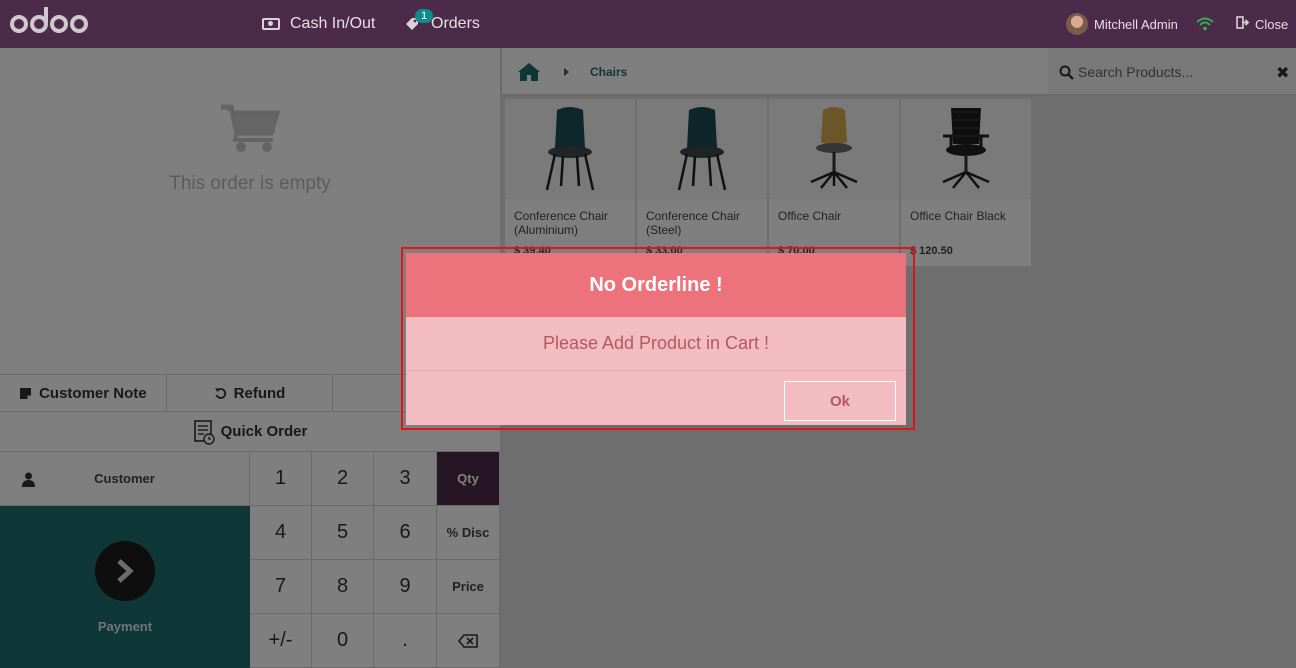 This screenshot has width=1296, height=668. I want to click on ok-button: Ok, so click(840, 401).